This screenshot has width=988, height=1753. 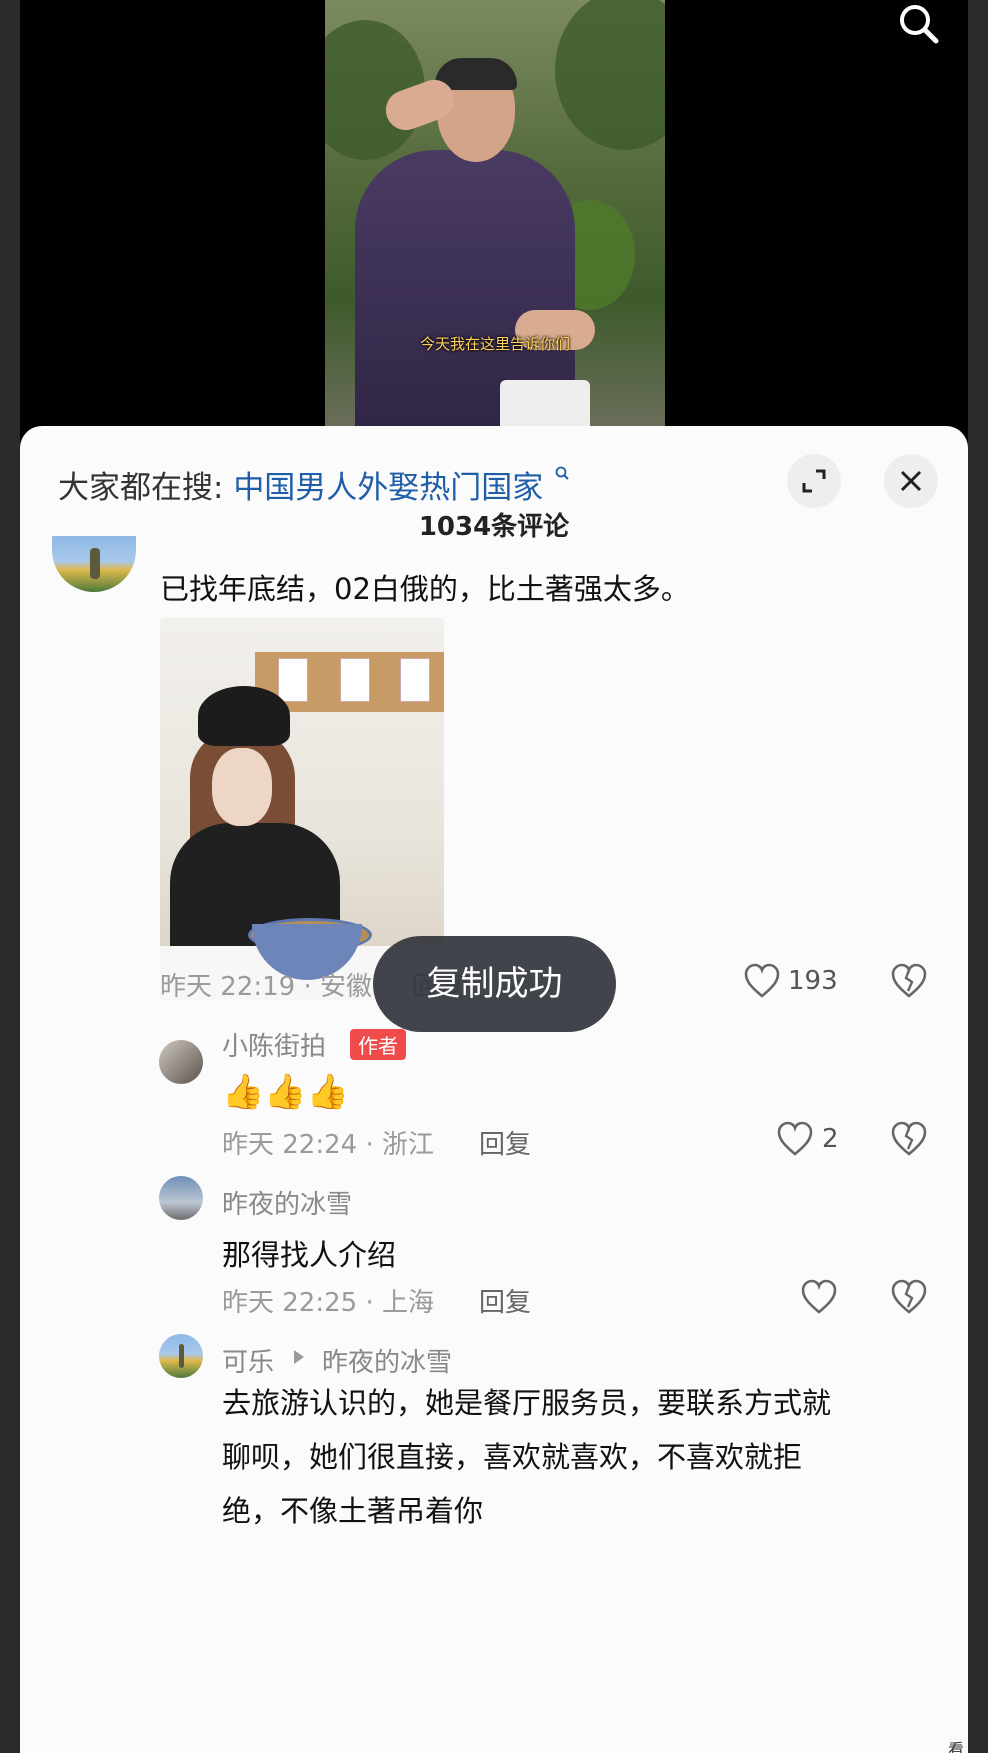 What do you see at coordinates (328, 1145) in the screenshot?
I see `reply-meta: 昨天 22:24 · 浙江` at bounding box center [328, 1145].